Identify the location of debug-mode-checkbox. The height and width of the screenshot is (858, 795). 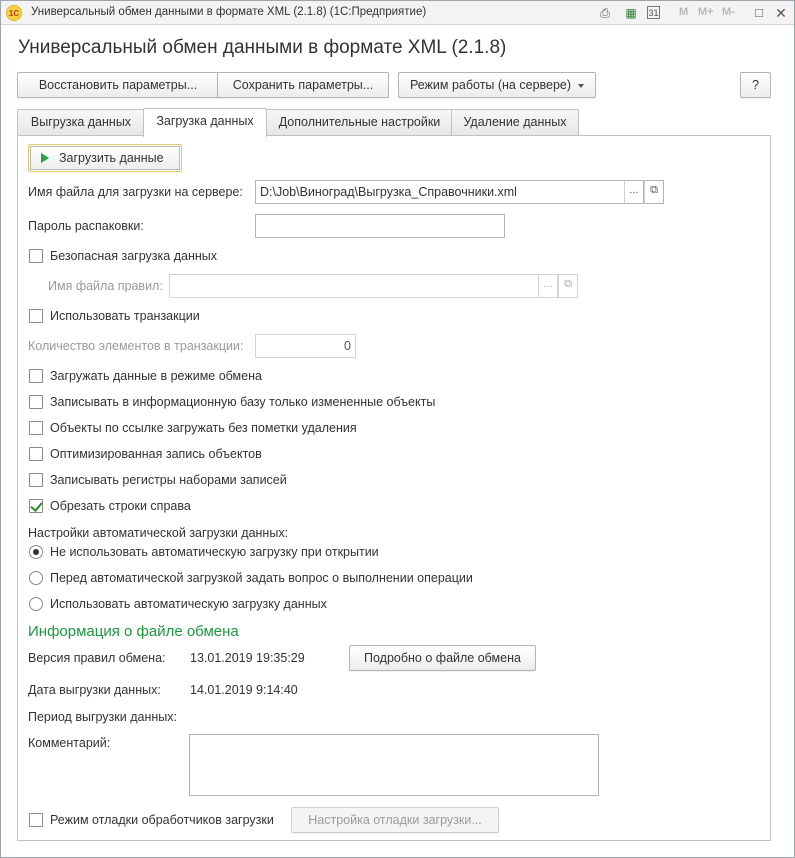
(36, 820).